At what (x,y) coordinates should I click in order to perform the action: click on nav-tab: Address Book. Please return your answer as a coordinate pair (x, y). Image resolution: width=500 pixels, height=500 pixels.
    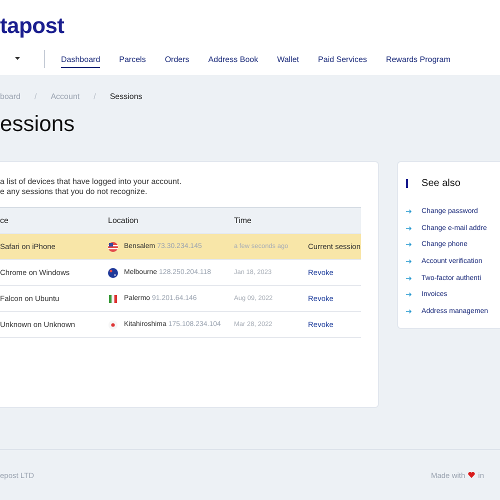
    Looking at the image, I should click on (233, 59).